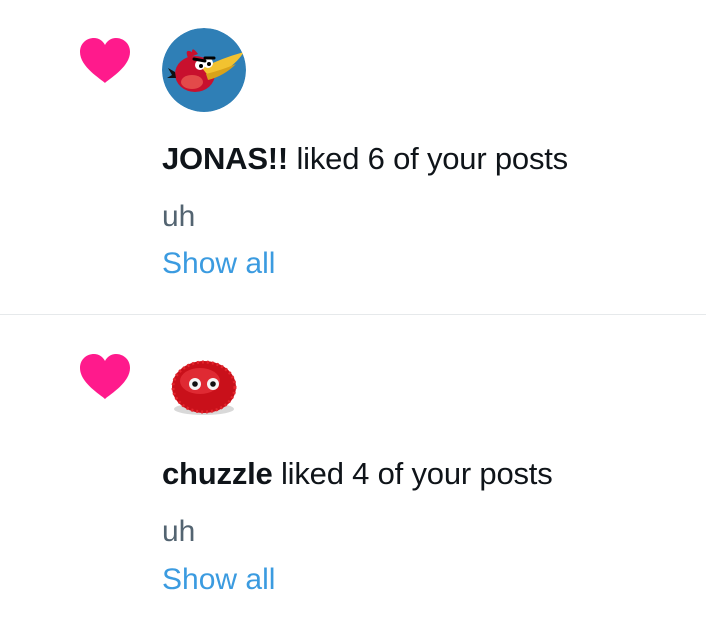 This screenshot has height=621, width=706. I want to click on action-text: liked 4 of your posts, so click(412, 473).